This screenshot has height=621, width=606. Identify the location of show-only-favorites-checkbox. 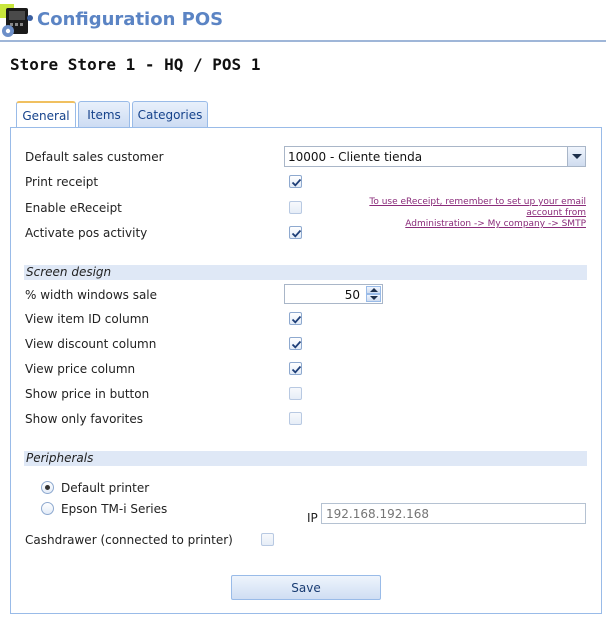
(295, 418).